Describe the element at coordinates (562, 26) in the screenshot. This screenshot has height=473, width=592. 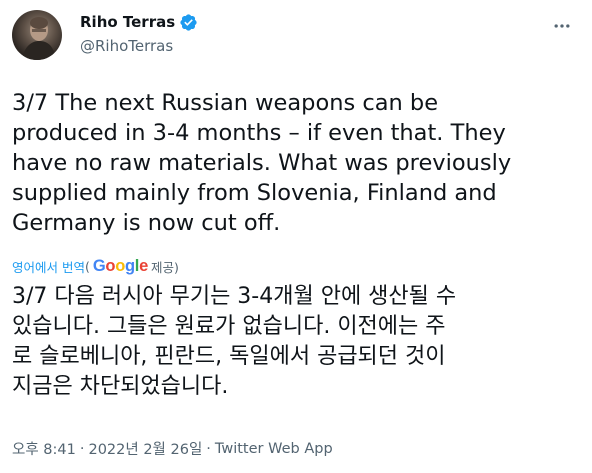
I see `more-icon` at that location.